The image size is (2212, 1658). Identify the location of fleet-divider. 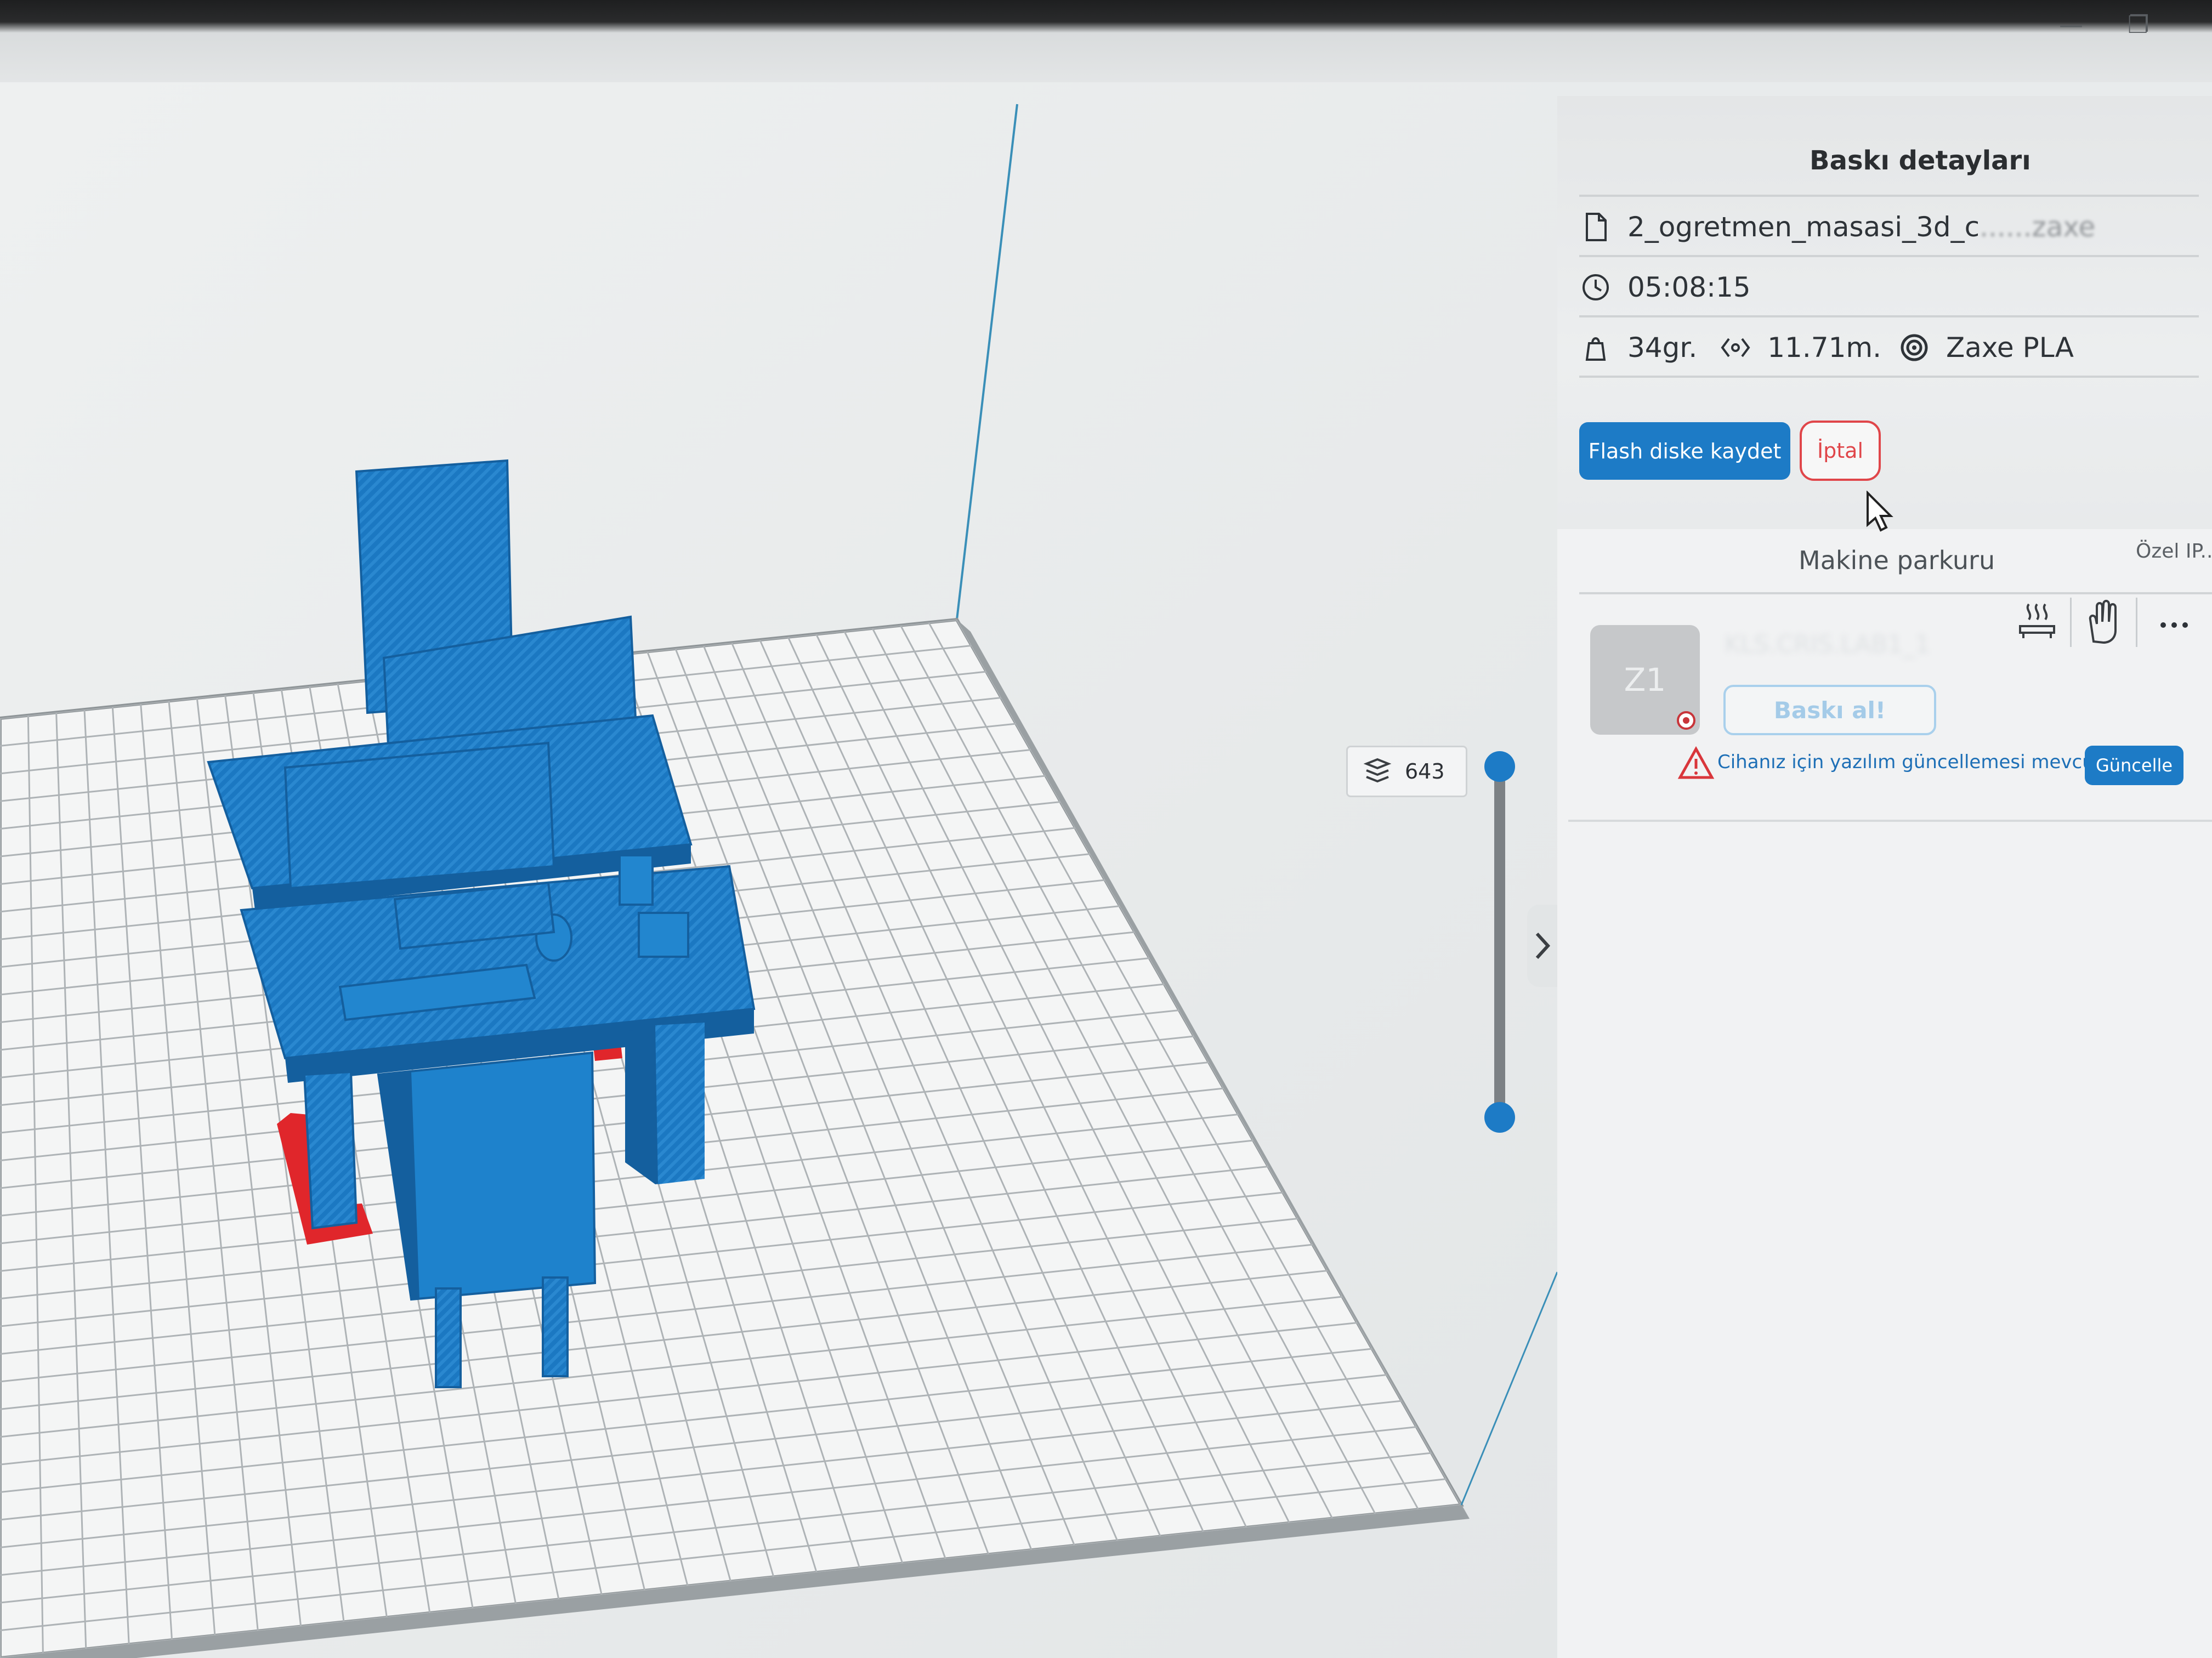
(1895, 593).